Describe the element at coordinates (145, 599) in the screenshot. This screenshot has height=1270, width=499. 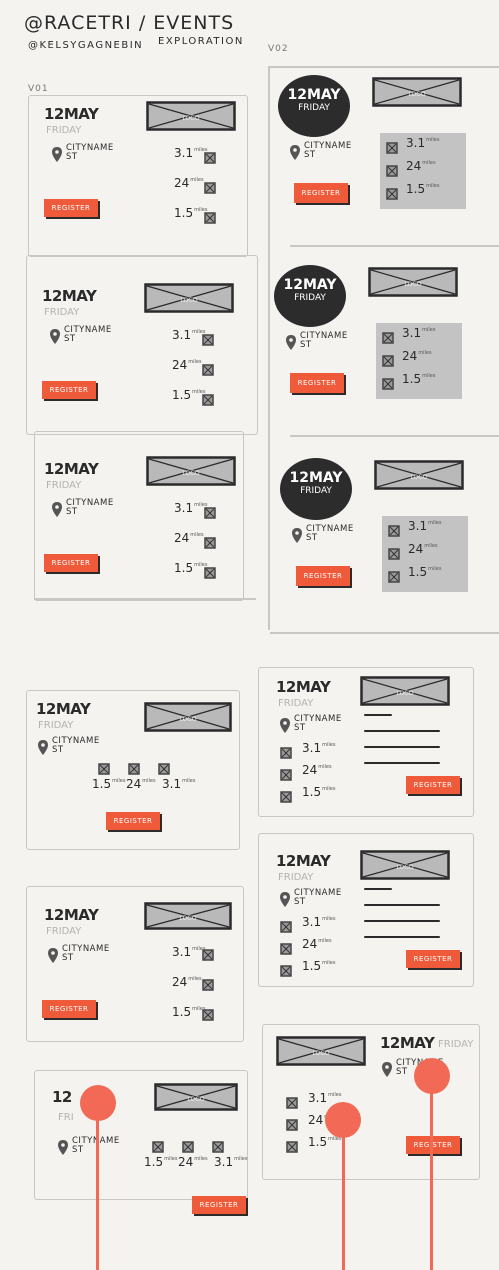
I see `v1-bottom-divider` at that location.